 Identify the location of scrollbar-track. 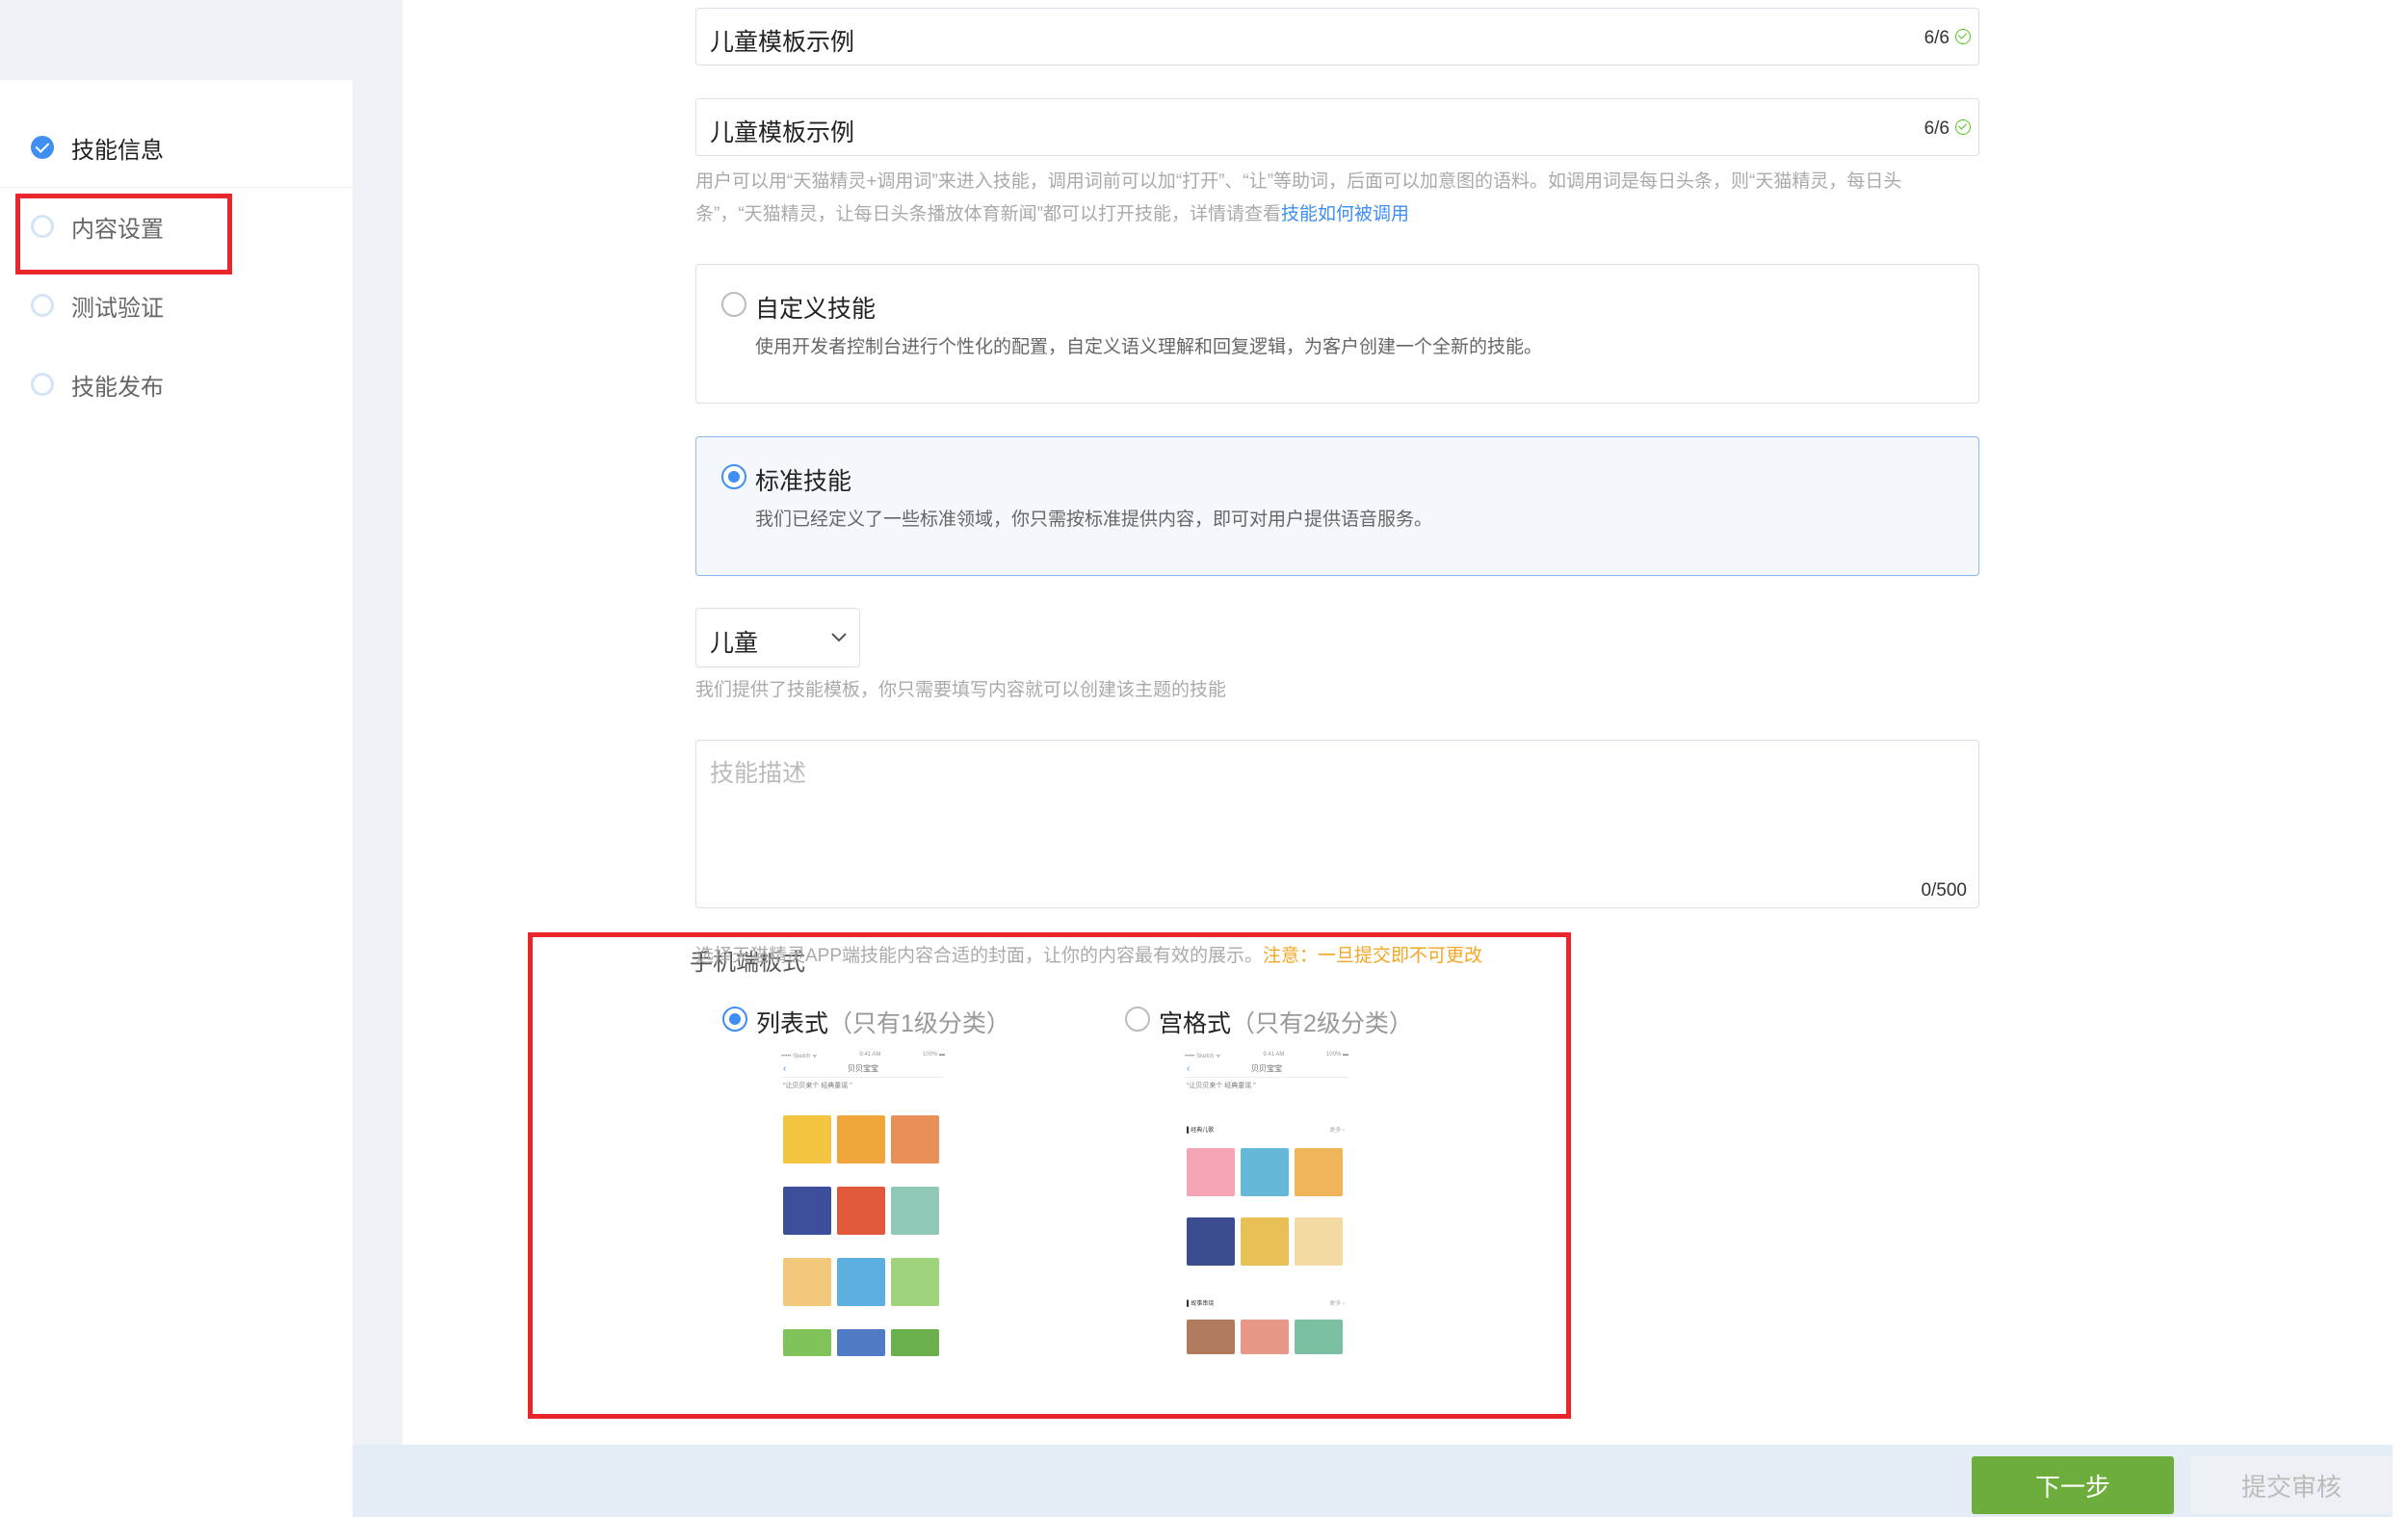
(2400, 758).